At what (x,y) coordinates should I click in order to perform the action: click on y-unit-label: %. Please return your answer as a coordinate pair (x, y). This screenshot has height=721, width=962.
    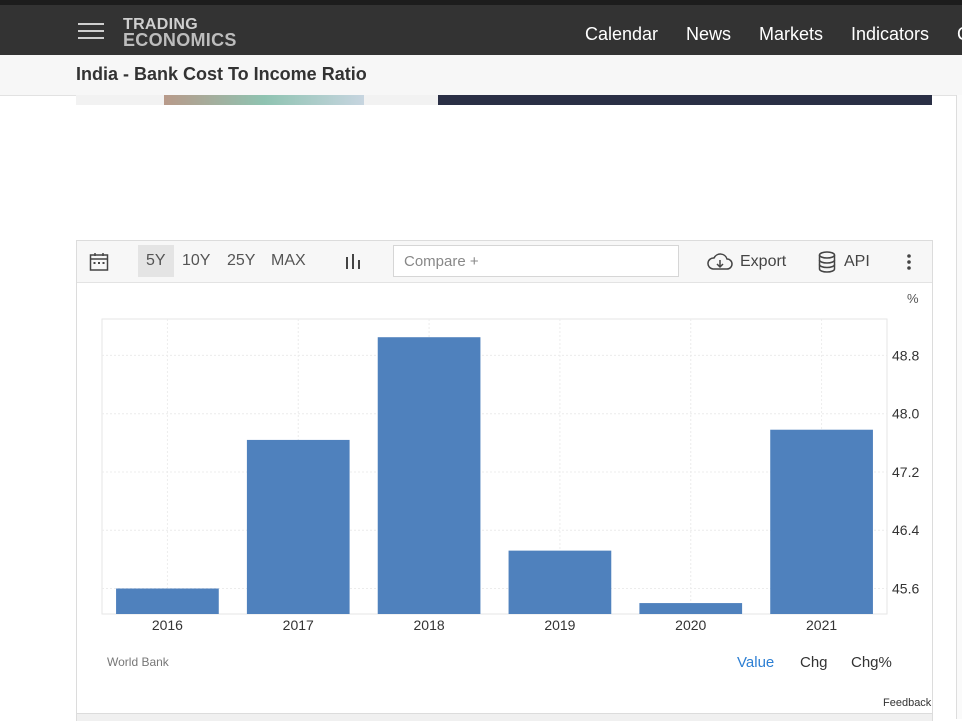
    Looking at the image, I should click on (913, 298).